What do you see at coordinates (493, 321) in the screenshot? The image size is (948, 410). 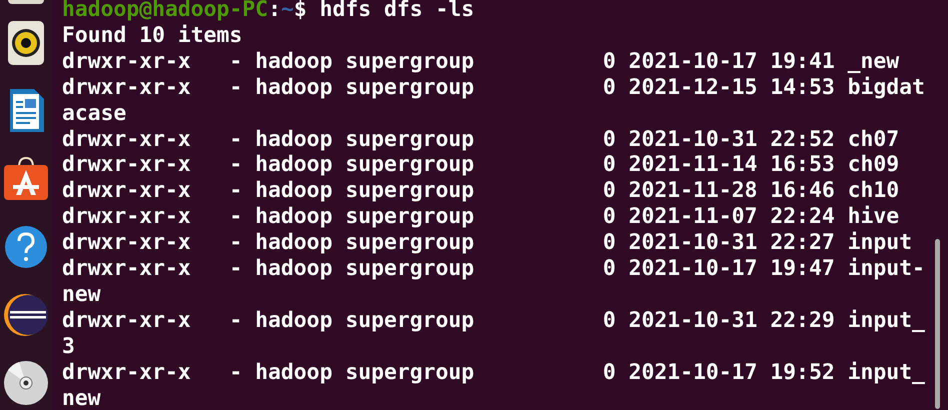 I see `output-line: drwxr-xr-x - hadoop supergroup 0 2021-10-31 22:29 input_` at bounding box center [493, 321].